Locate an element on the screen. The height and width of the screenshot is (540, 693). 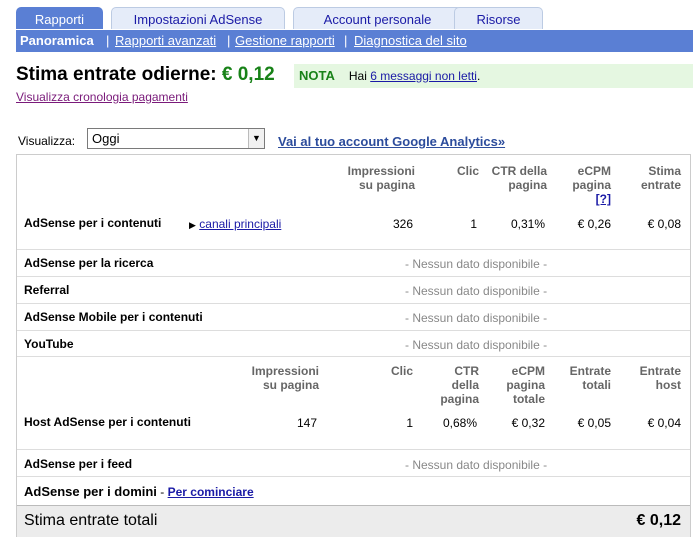
content-clicks: 1 is located at coordinates (473, 224).